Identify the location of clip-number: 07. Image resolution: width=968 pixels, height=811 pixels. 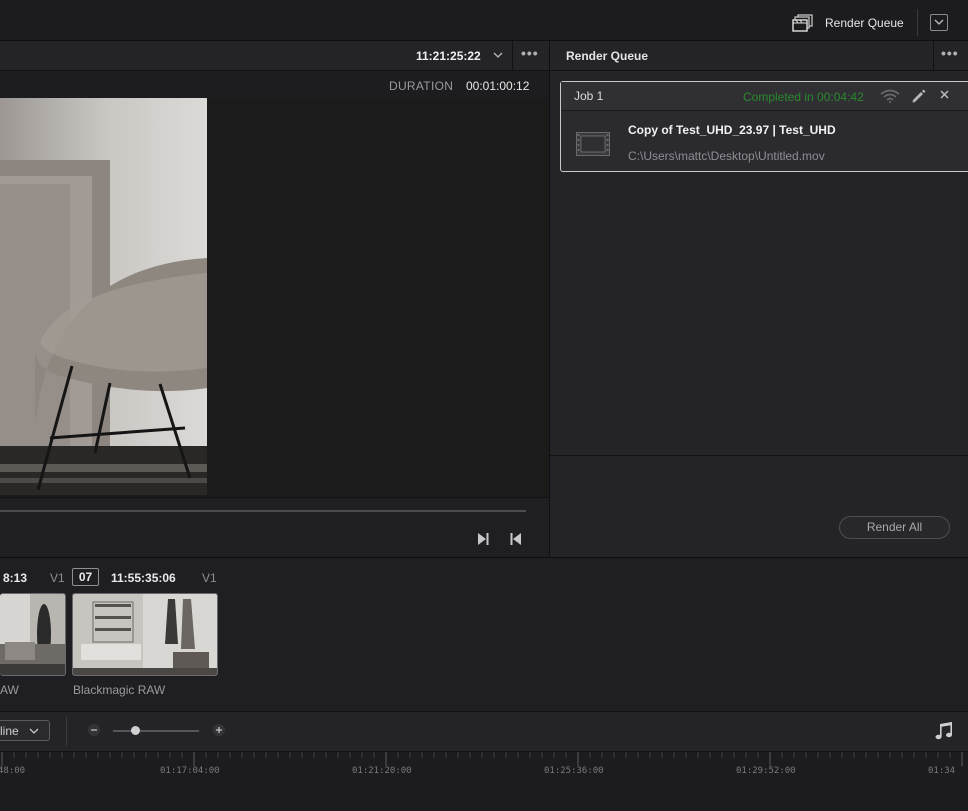
(85, 577).